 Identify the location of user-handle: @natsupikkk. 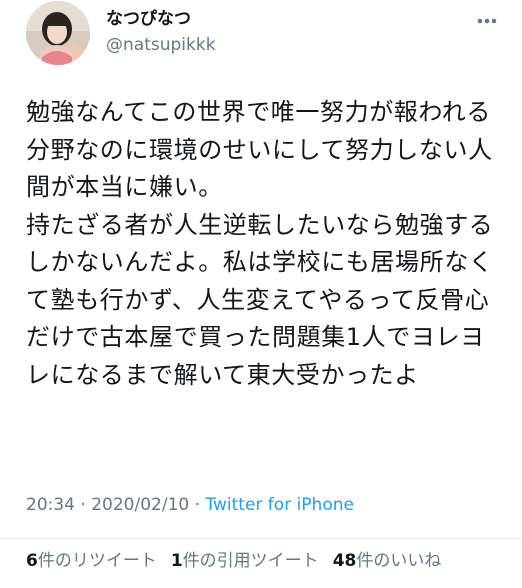
(161, 45).